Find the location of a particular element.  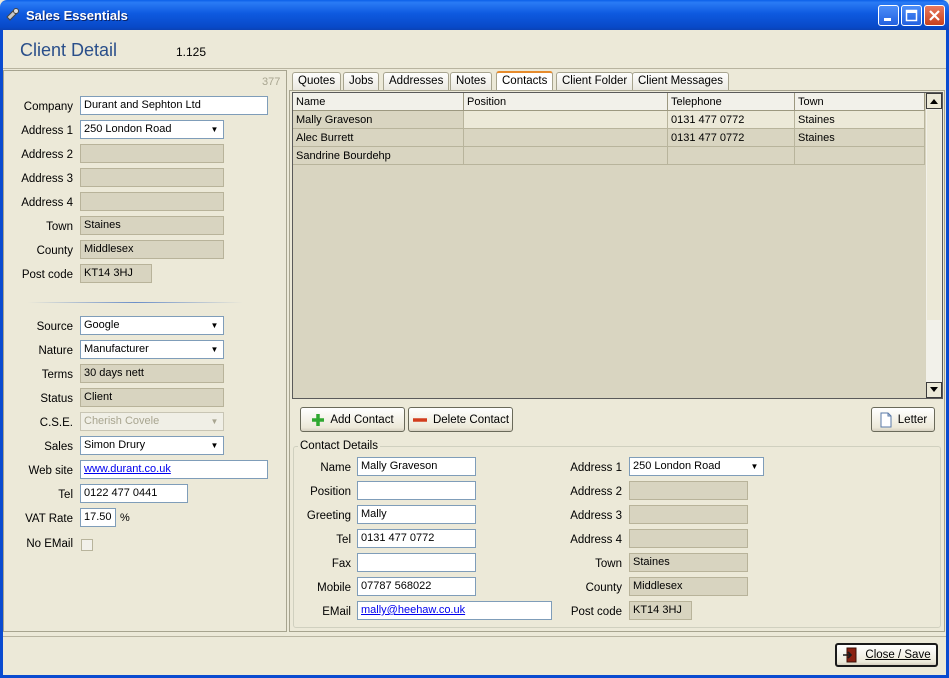

terms-input: 30 days nett is located at coordinates (152, 373).